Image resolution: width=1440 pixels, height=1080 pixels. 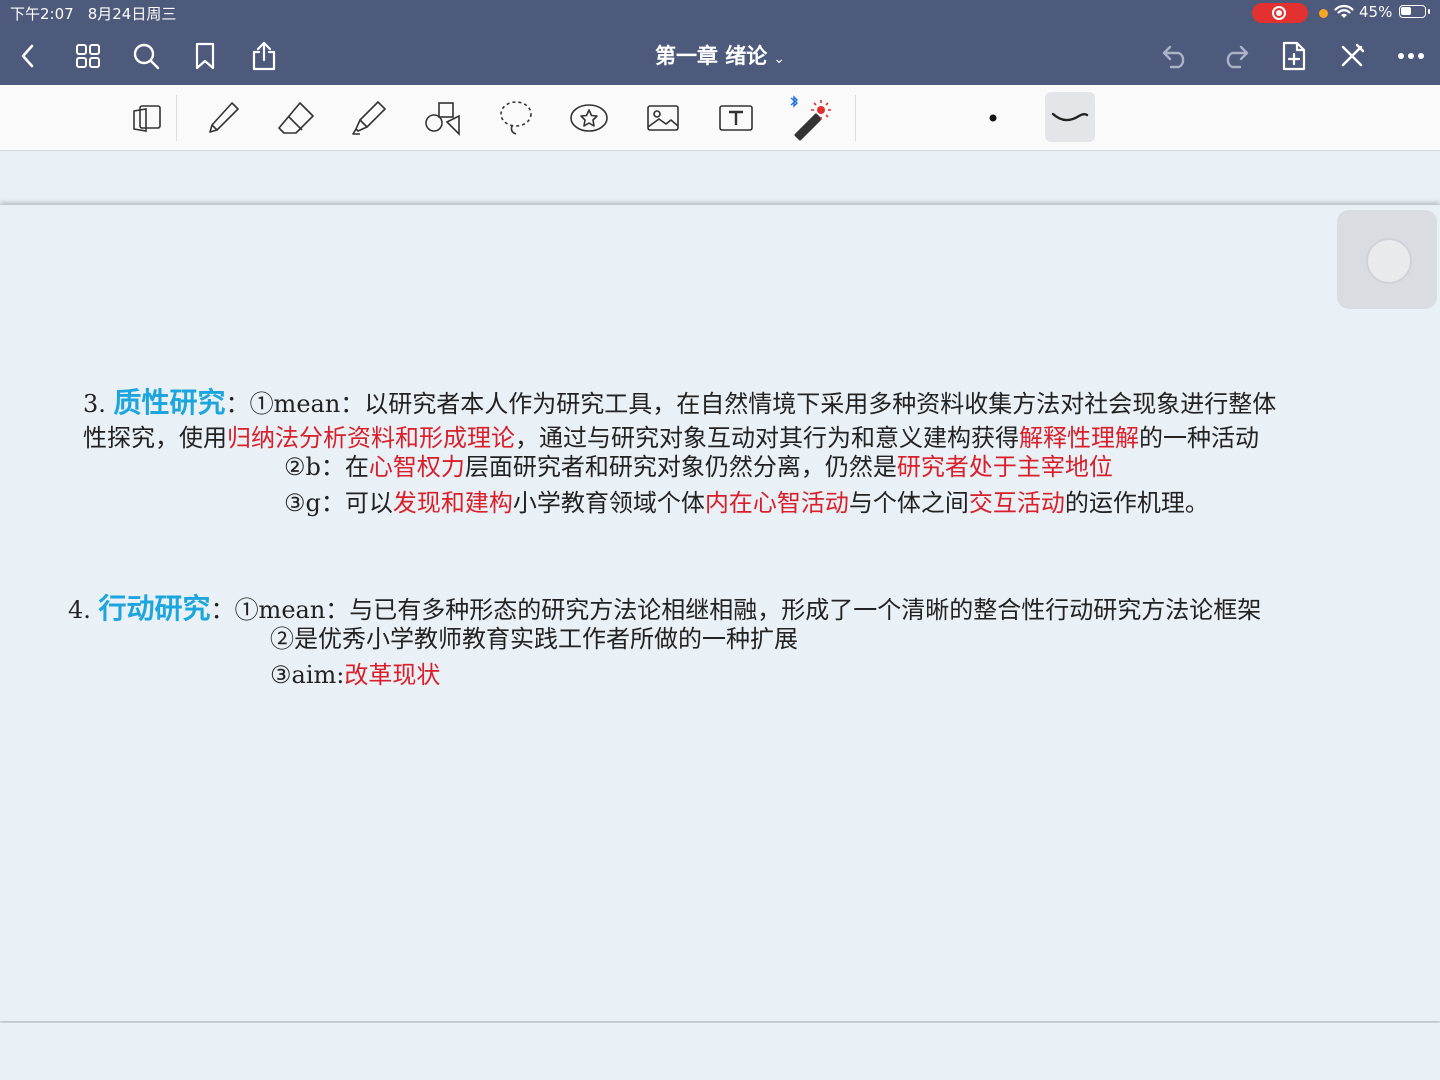 I want to click on note-text: ，通过与研究对象互动对其行为和意义建构获得, so click(x=767, y=438).